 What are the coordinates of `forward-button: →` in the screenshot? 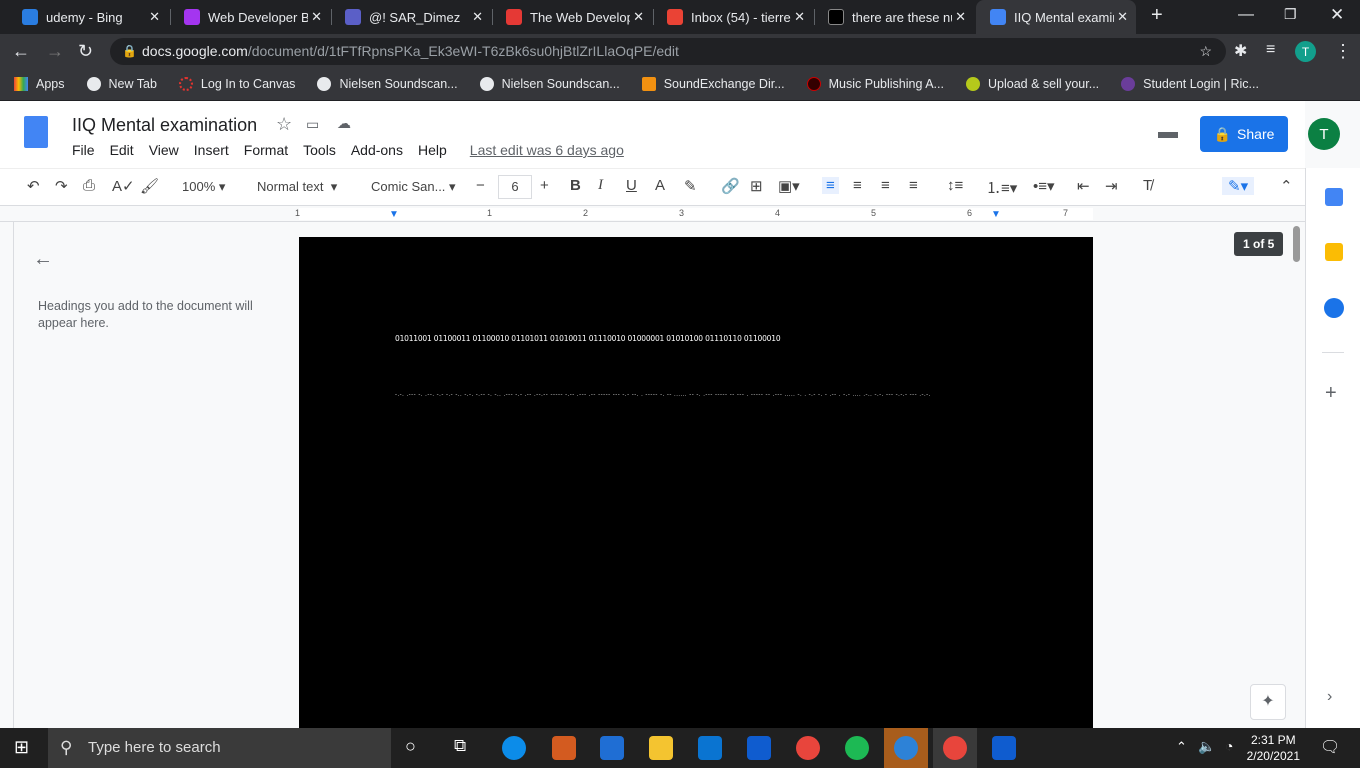 It's located at (55, 51).